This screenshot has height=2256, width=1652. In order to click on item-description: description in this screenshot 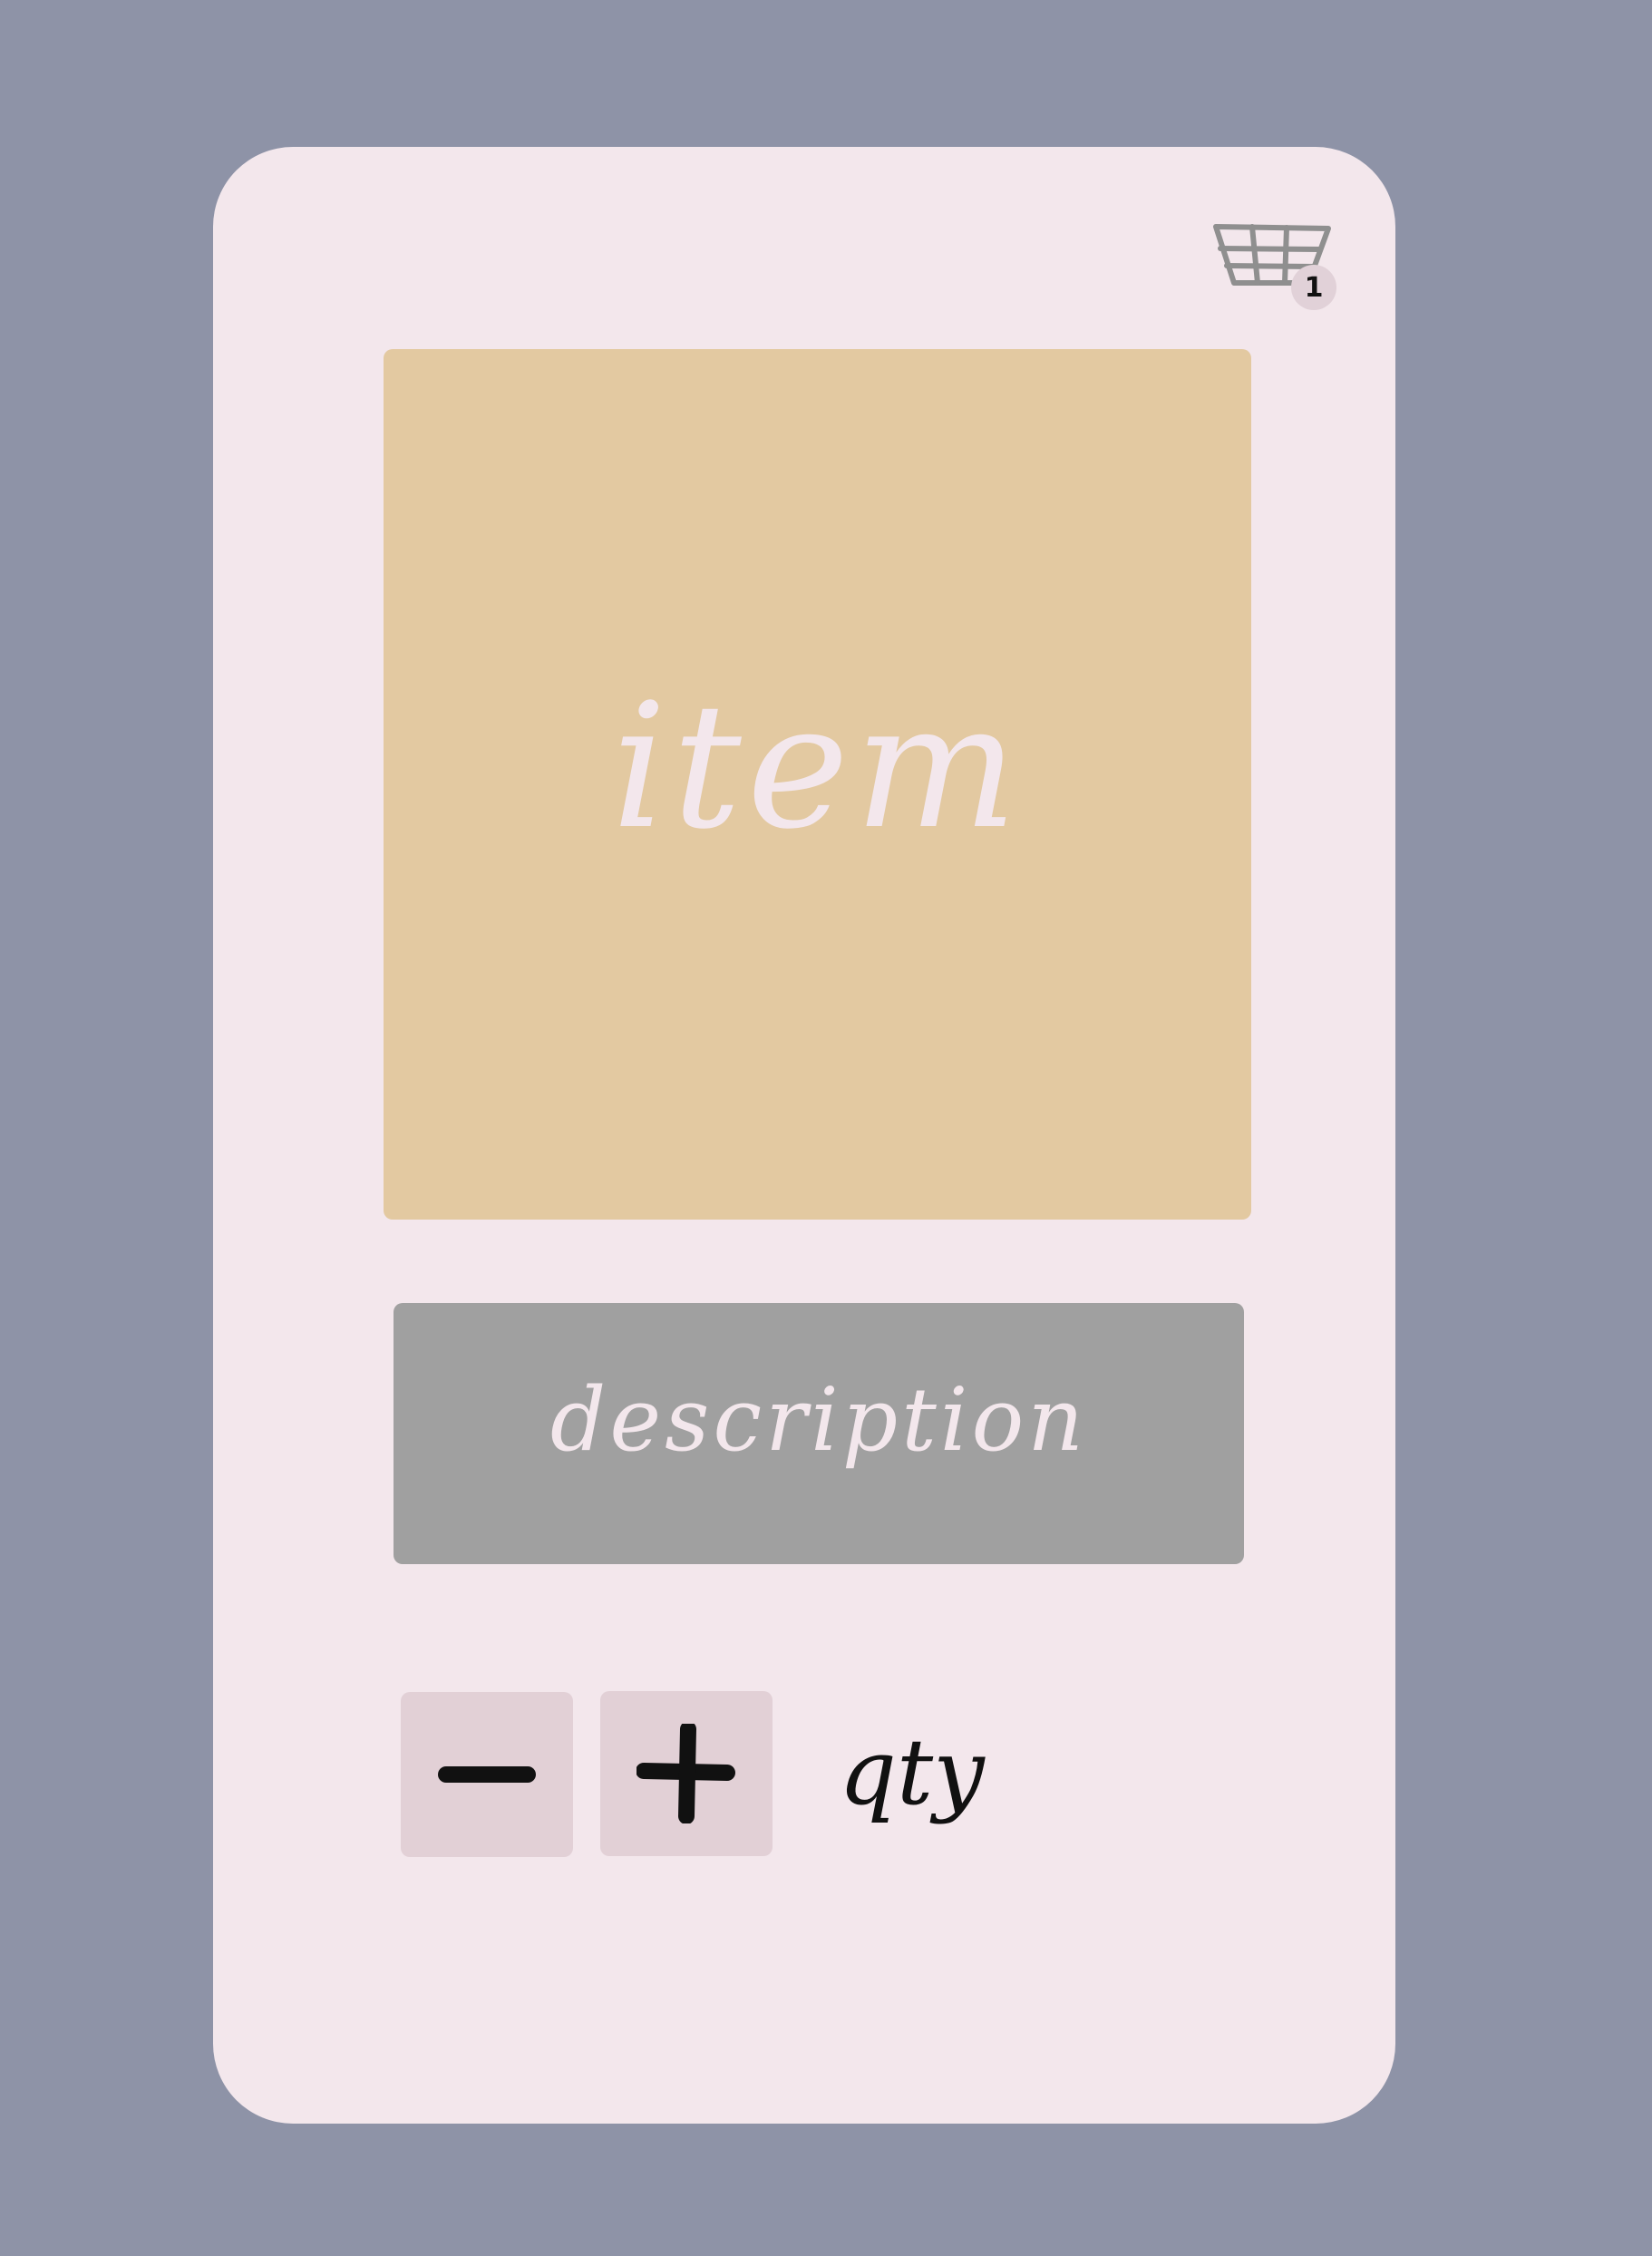, I will do `click(819, 1434)`.